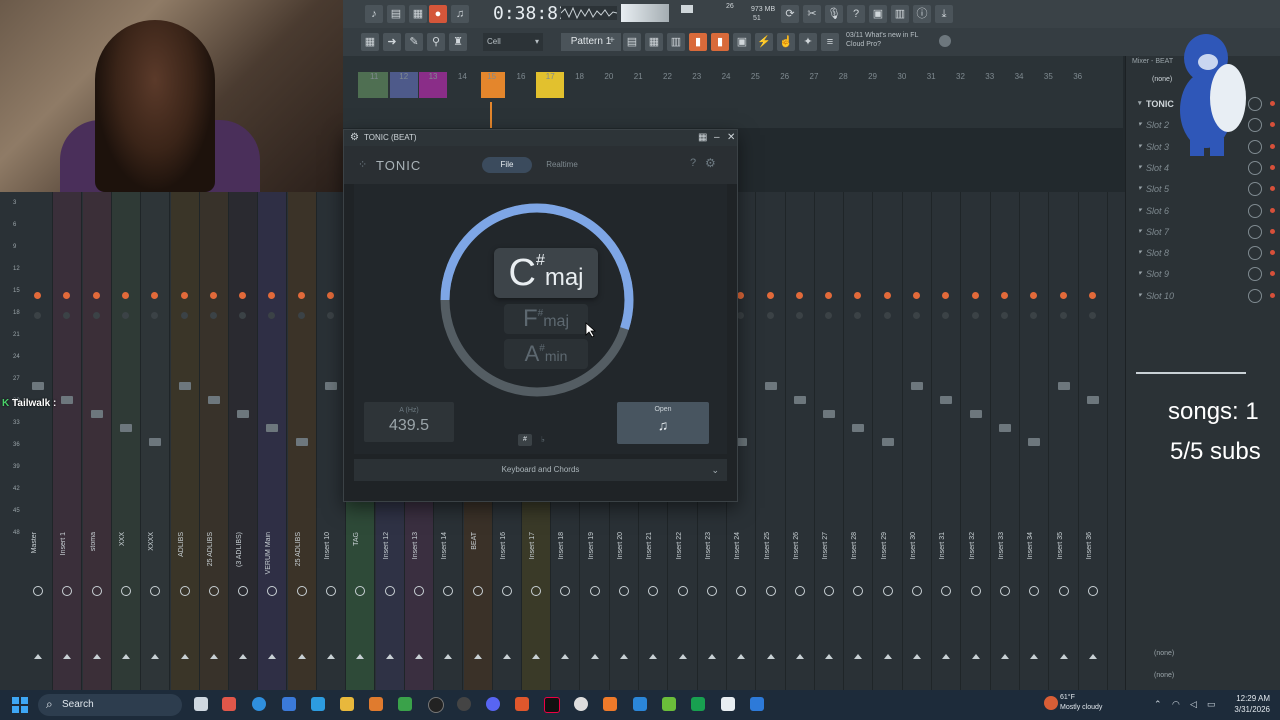 The image size is (1280, 720). Describe the element at coordinates (859, 441) in the screenshot. I see `mixer-strip: Insert 28` at that location.